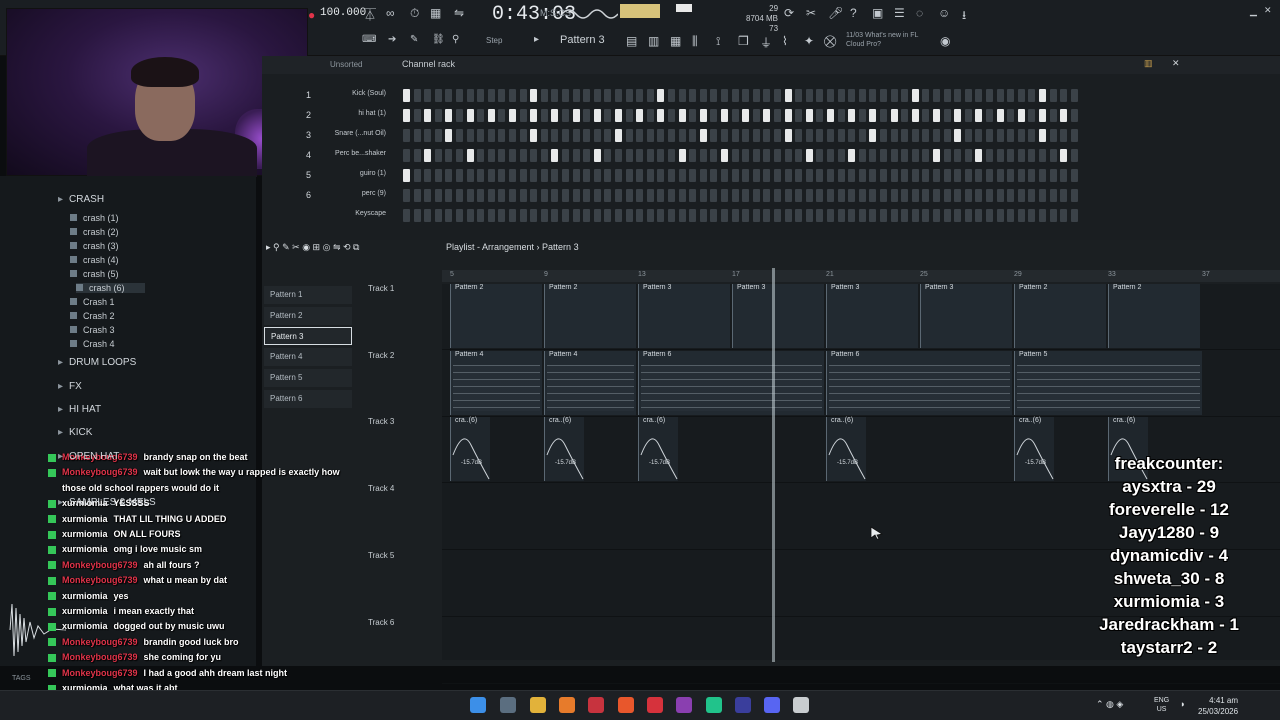 The image size is (1280, 720). Describe the element at coordinates (771, 116) in the screenshot. I see `channel-row: 2 hi hat (1)` at that location.